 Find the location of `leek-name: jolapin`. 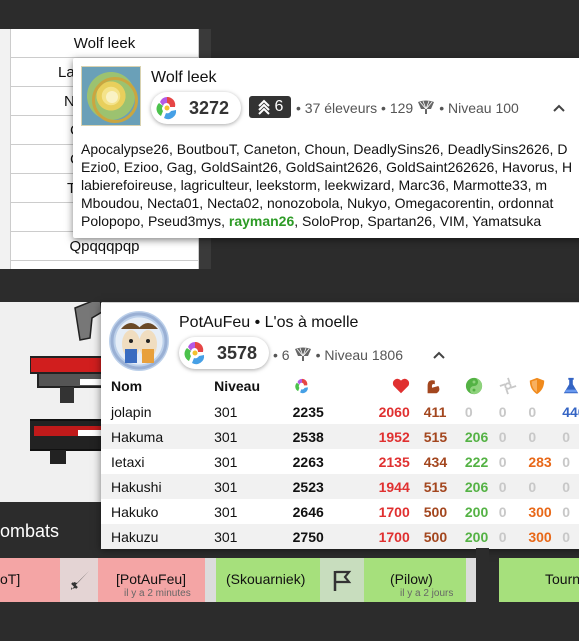

leek-name: jolapin is located at coordinates (152, 411).